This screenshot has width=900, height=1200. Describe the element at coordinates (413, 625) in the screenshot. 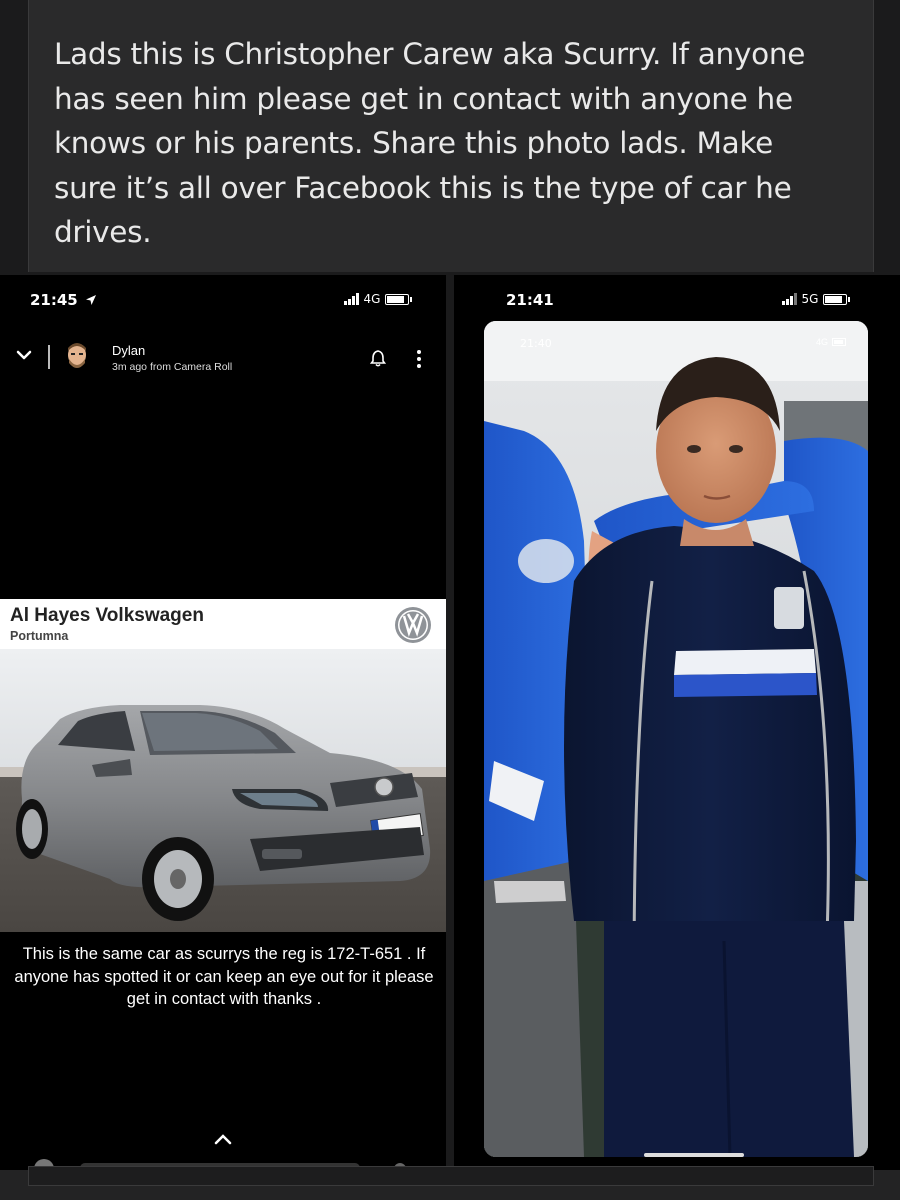

I see `vw-logo-icon` at that location.